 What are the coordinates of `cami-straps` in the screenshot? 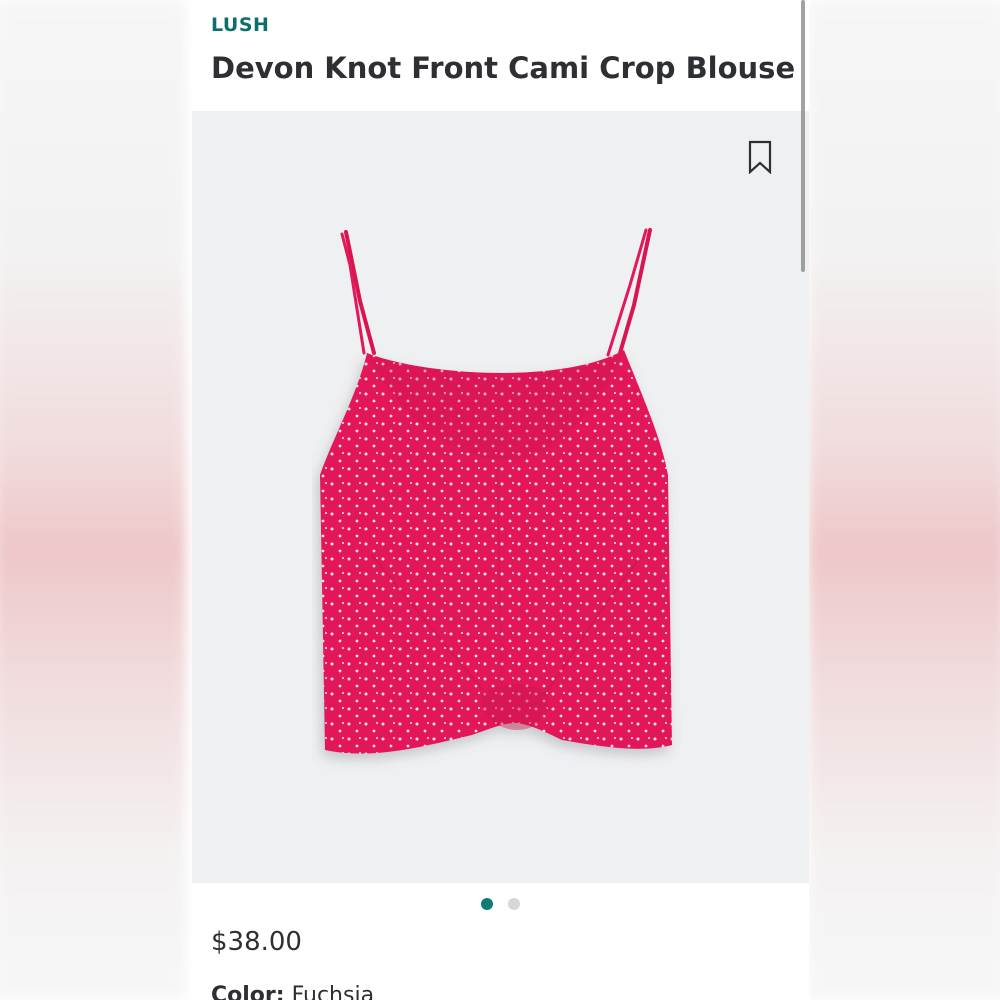 It's located at (496, 292).